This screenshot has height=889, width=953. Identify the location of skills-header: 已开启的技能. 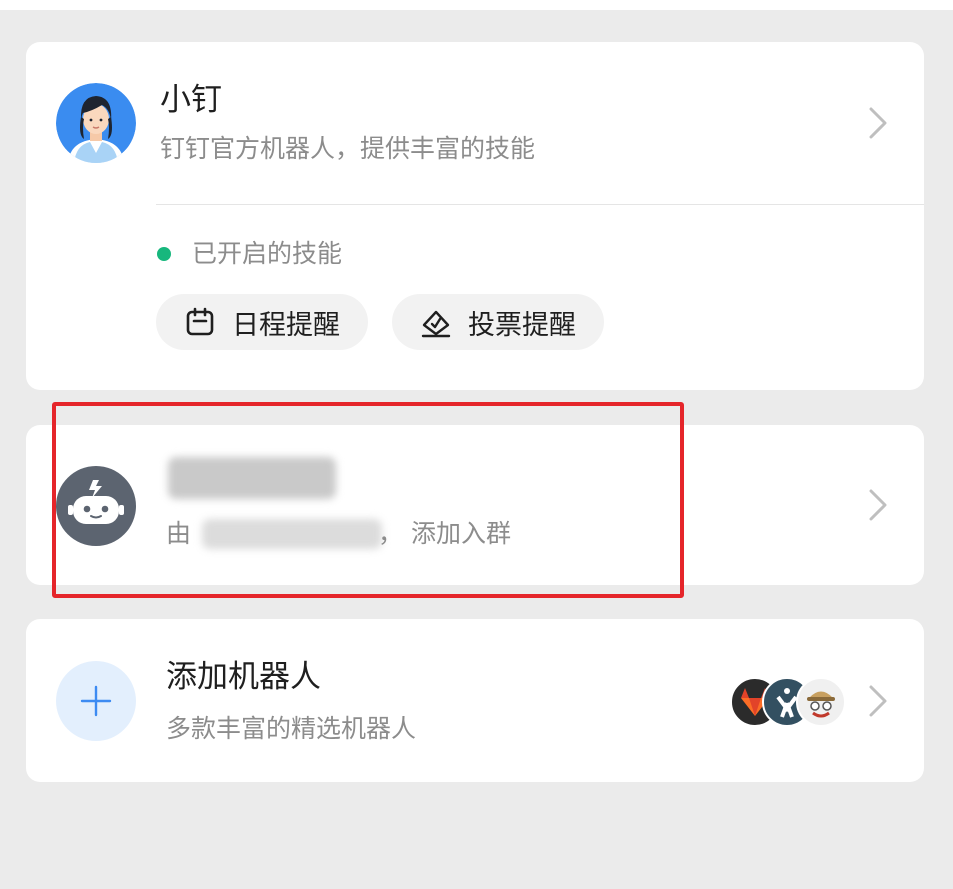
(267, 253).